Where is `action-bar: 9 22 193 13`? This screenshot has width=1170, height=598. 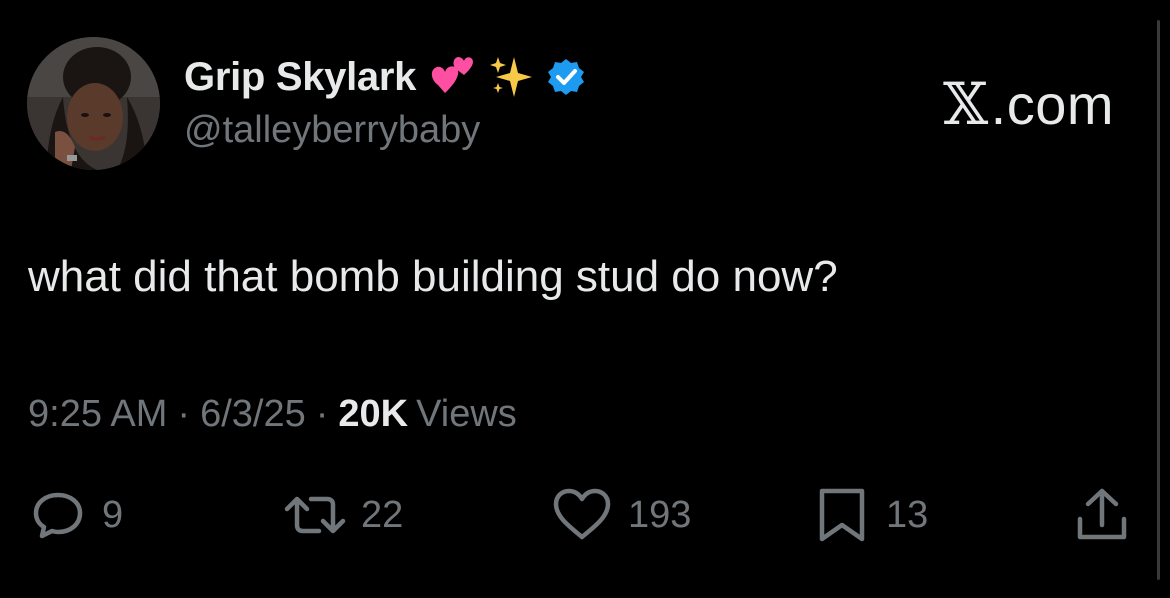
action-bar: 9 22 193 13 is located at coordinates (585, 515).